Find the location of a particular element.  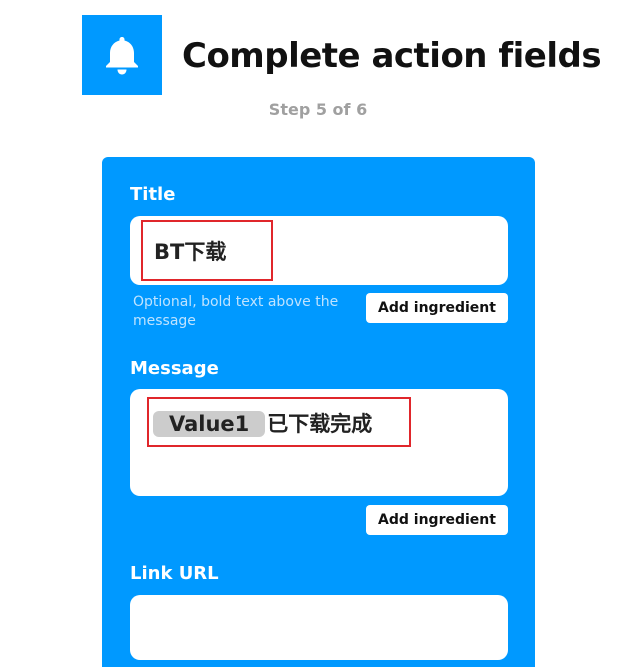

message-input-content: Value1 已下载完成 is located at coordinates (262, 423).